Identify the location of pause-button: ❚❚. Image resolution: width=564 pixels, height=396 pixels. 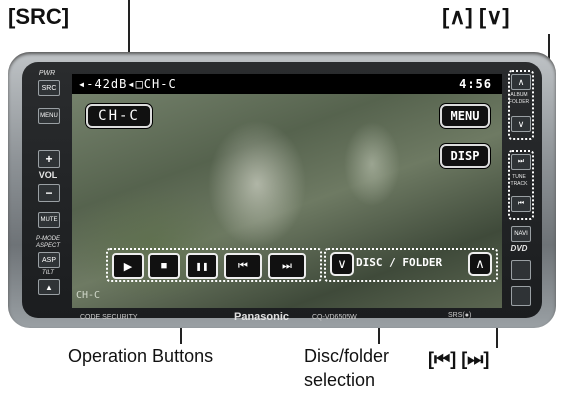
(202, 266).